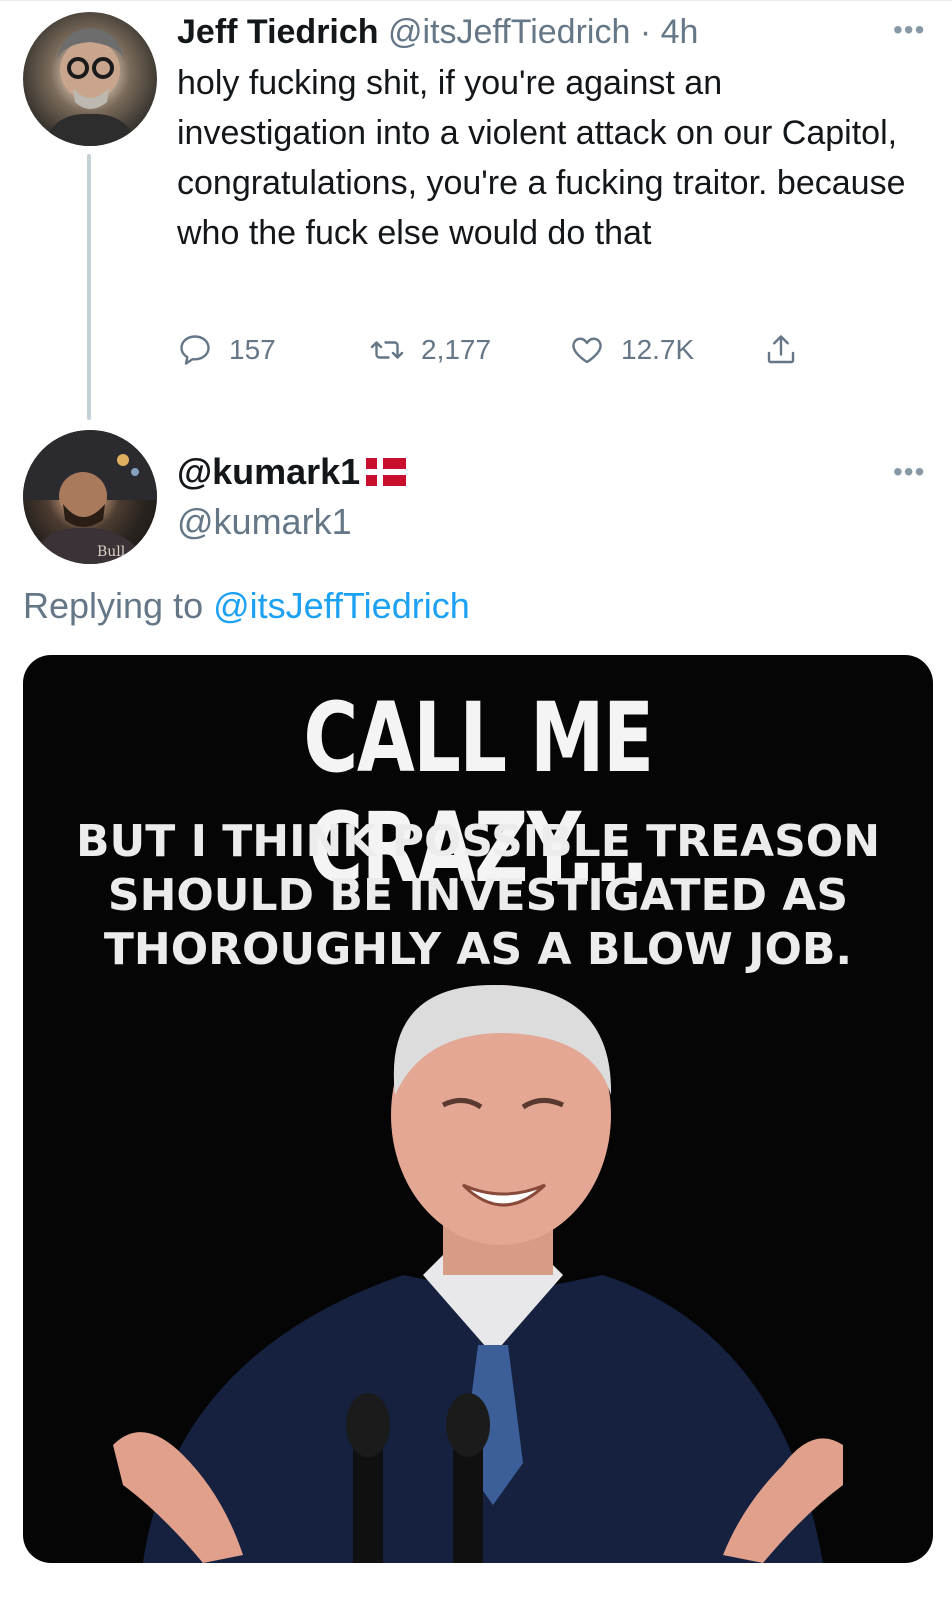  What do you see at coordinates (909, 472) in the screenshot?
I see `tweet2-more-icon: •••` at bounding box center [909, 472].